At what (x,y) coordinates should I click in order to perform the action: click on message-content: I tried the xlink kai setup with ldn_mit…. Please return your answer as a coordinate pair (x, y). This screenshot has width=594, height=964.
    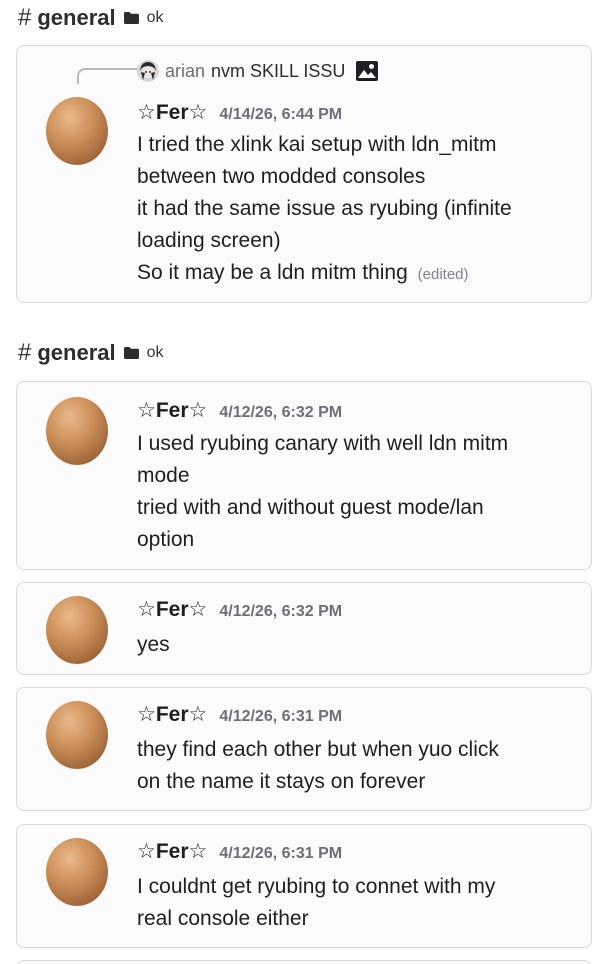
    Looking at the image, I should click on (357, 210).